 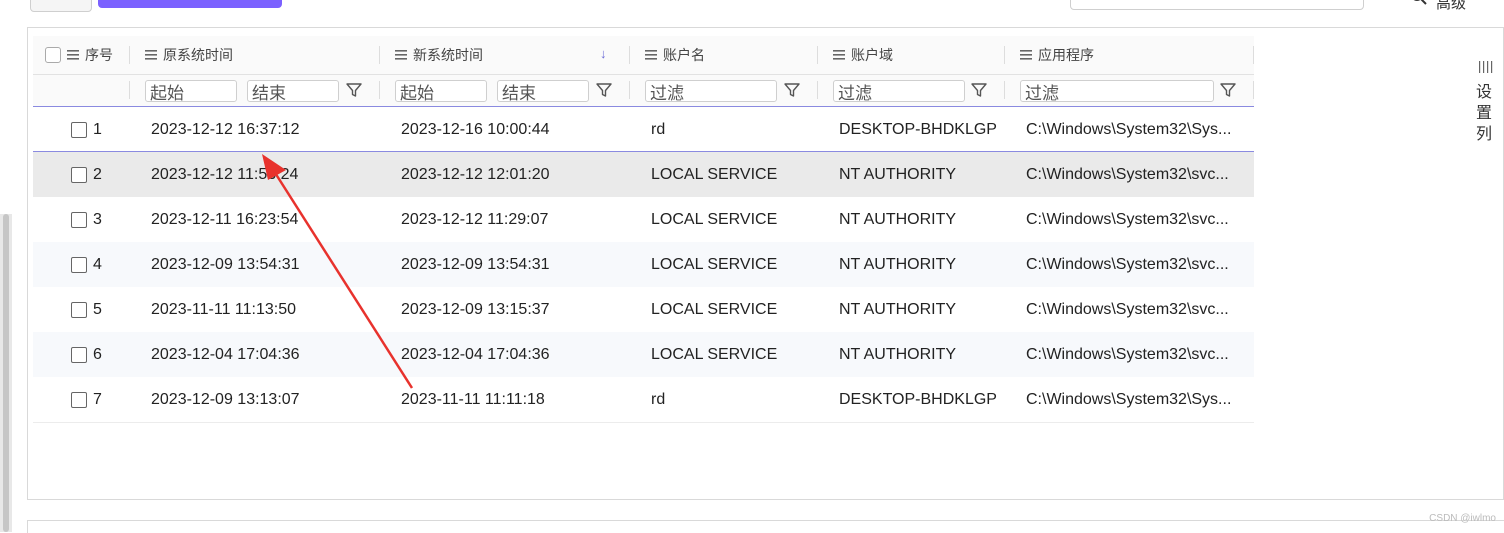 I want to click on account-cell: LOCAL SERVICE, so click(x=714, y=309).